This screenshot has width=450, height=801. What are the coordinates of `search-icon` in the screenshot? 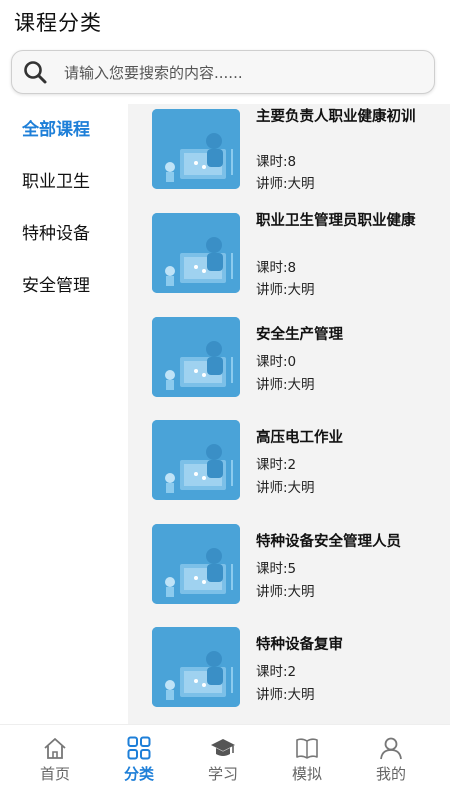 It's located at (35, 72).